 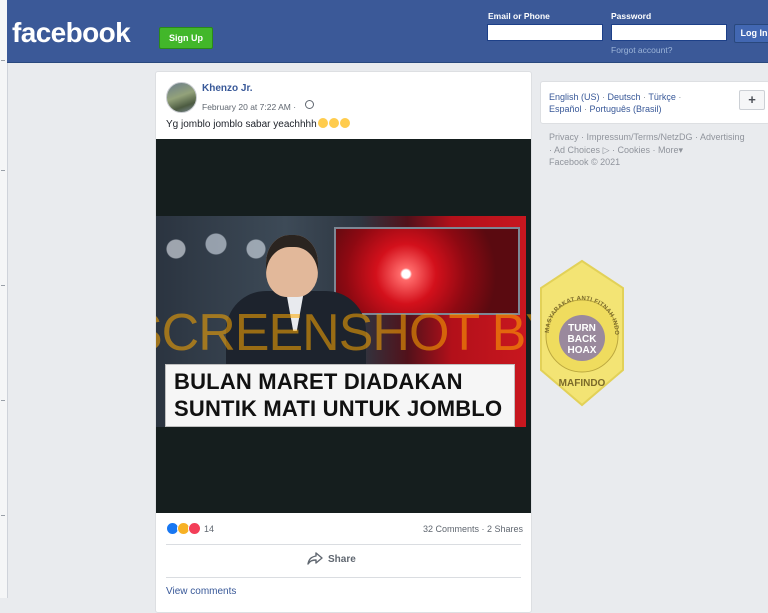 I want to click on reaction-count: 14, so click(x=209, y=529).